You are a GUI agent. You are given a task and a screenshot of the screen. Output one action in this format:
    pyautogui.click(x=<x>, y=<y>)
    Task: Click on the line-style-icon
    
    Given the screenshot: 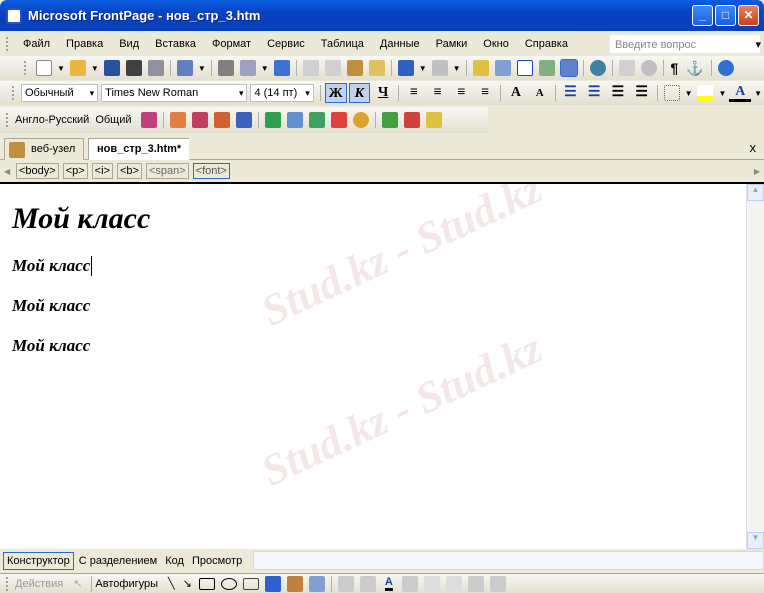 What is the action you would take?
    pyautogui.click(x=409, y=583)
    